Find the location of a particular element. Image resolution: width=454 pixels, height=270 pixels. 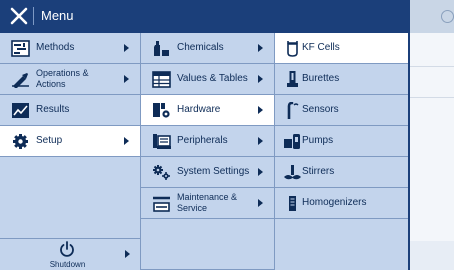

menu-item-label: System Settings is located at coordinates (213, 171).